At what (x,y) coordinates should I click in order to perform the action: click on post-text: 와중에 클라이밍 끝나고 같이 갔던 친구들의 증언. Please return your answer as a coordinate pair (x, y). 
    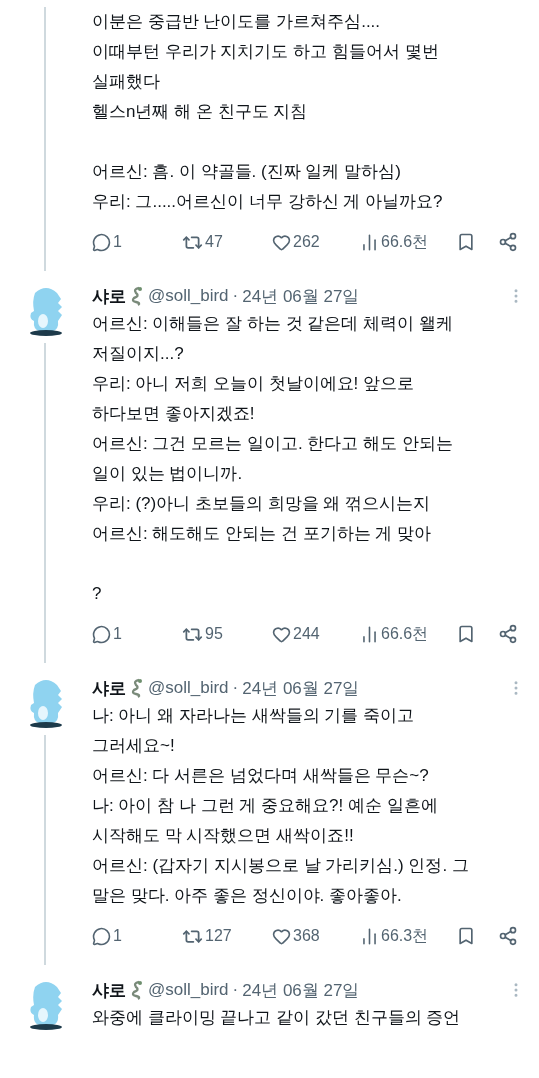
    Looking at the image, I should click on (277, 1018).